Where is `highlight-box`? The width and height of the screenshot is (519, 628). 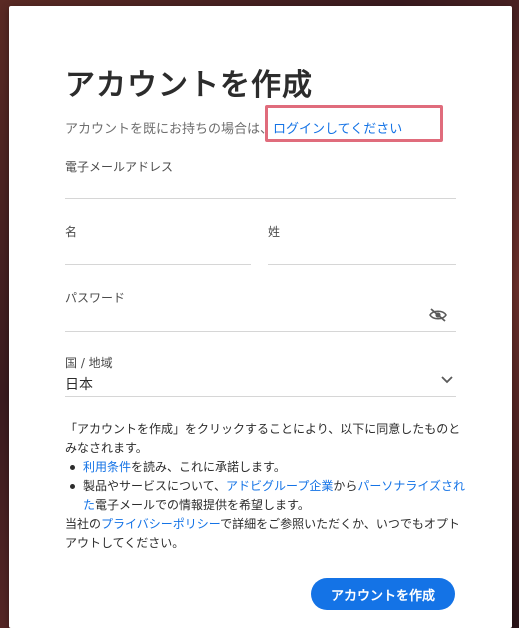 highlight-box is located at coordinates (354, 123).